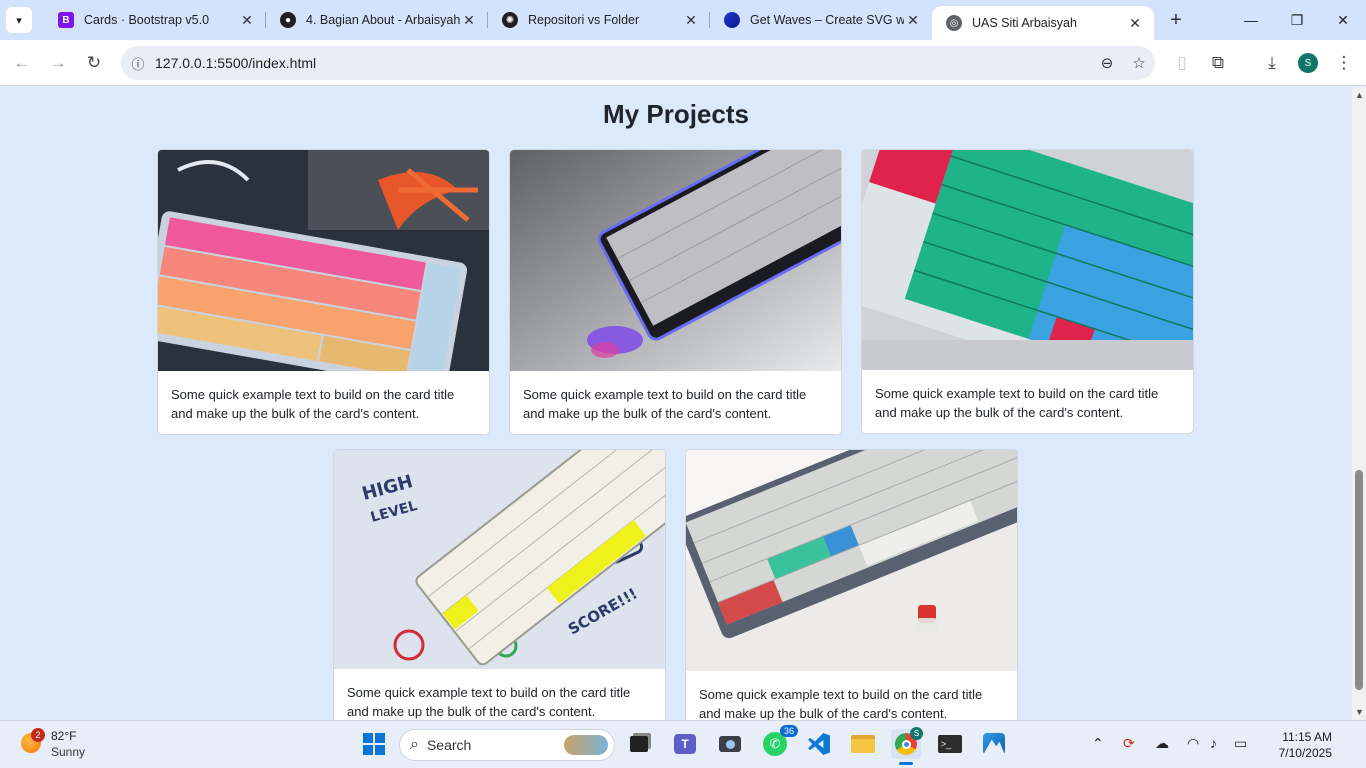 This screenshot has width=1366, height=768. Describe the element at coordinates (584, 20) in the screenshot. I see `tab-title: Repositori vs Folder` at that location.